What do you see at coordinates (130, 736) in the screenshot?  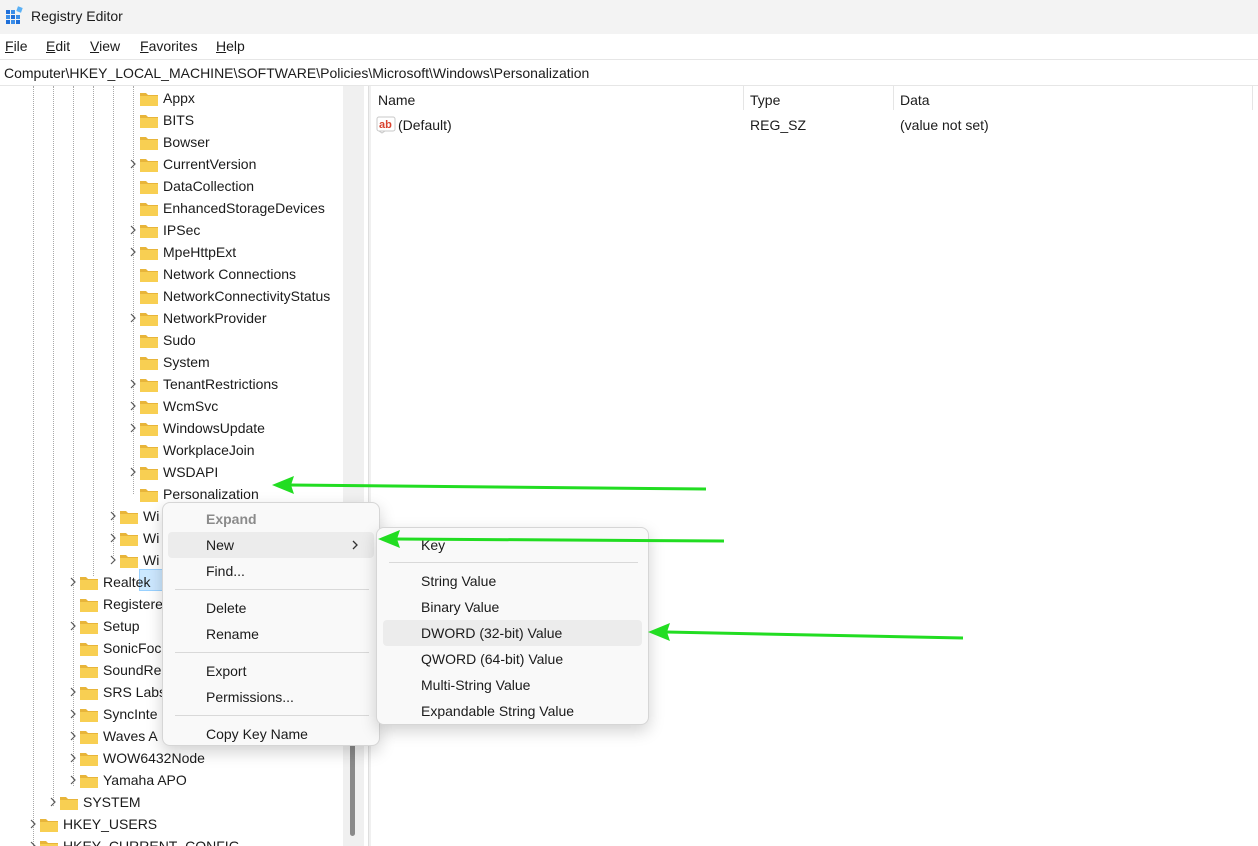 I see `tree-item-label: Waves A` at bounding box center [130, 736].